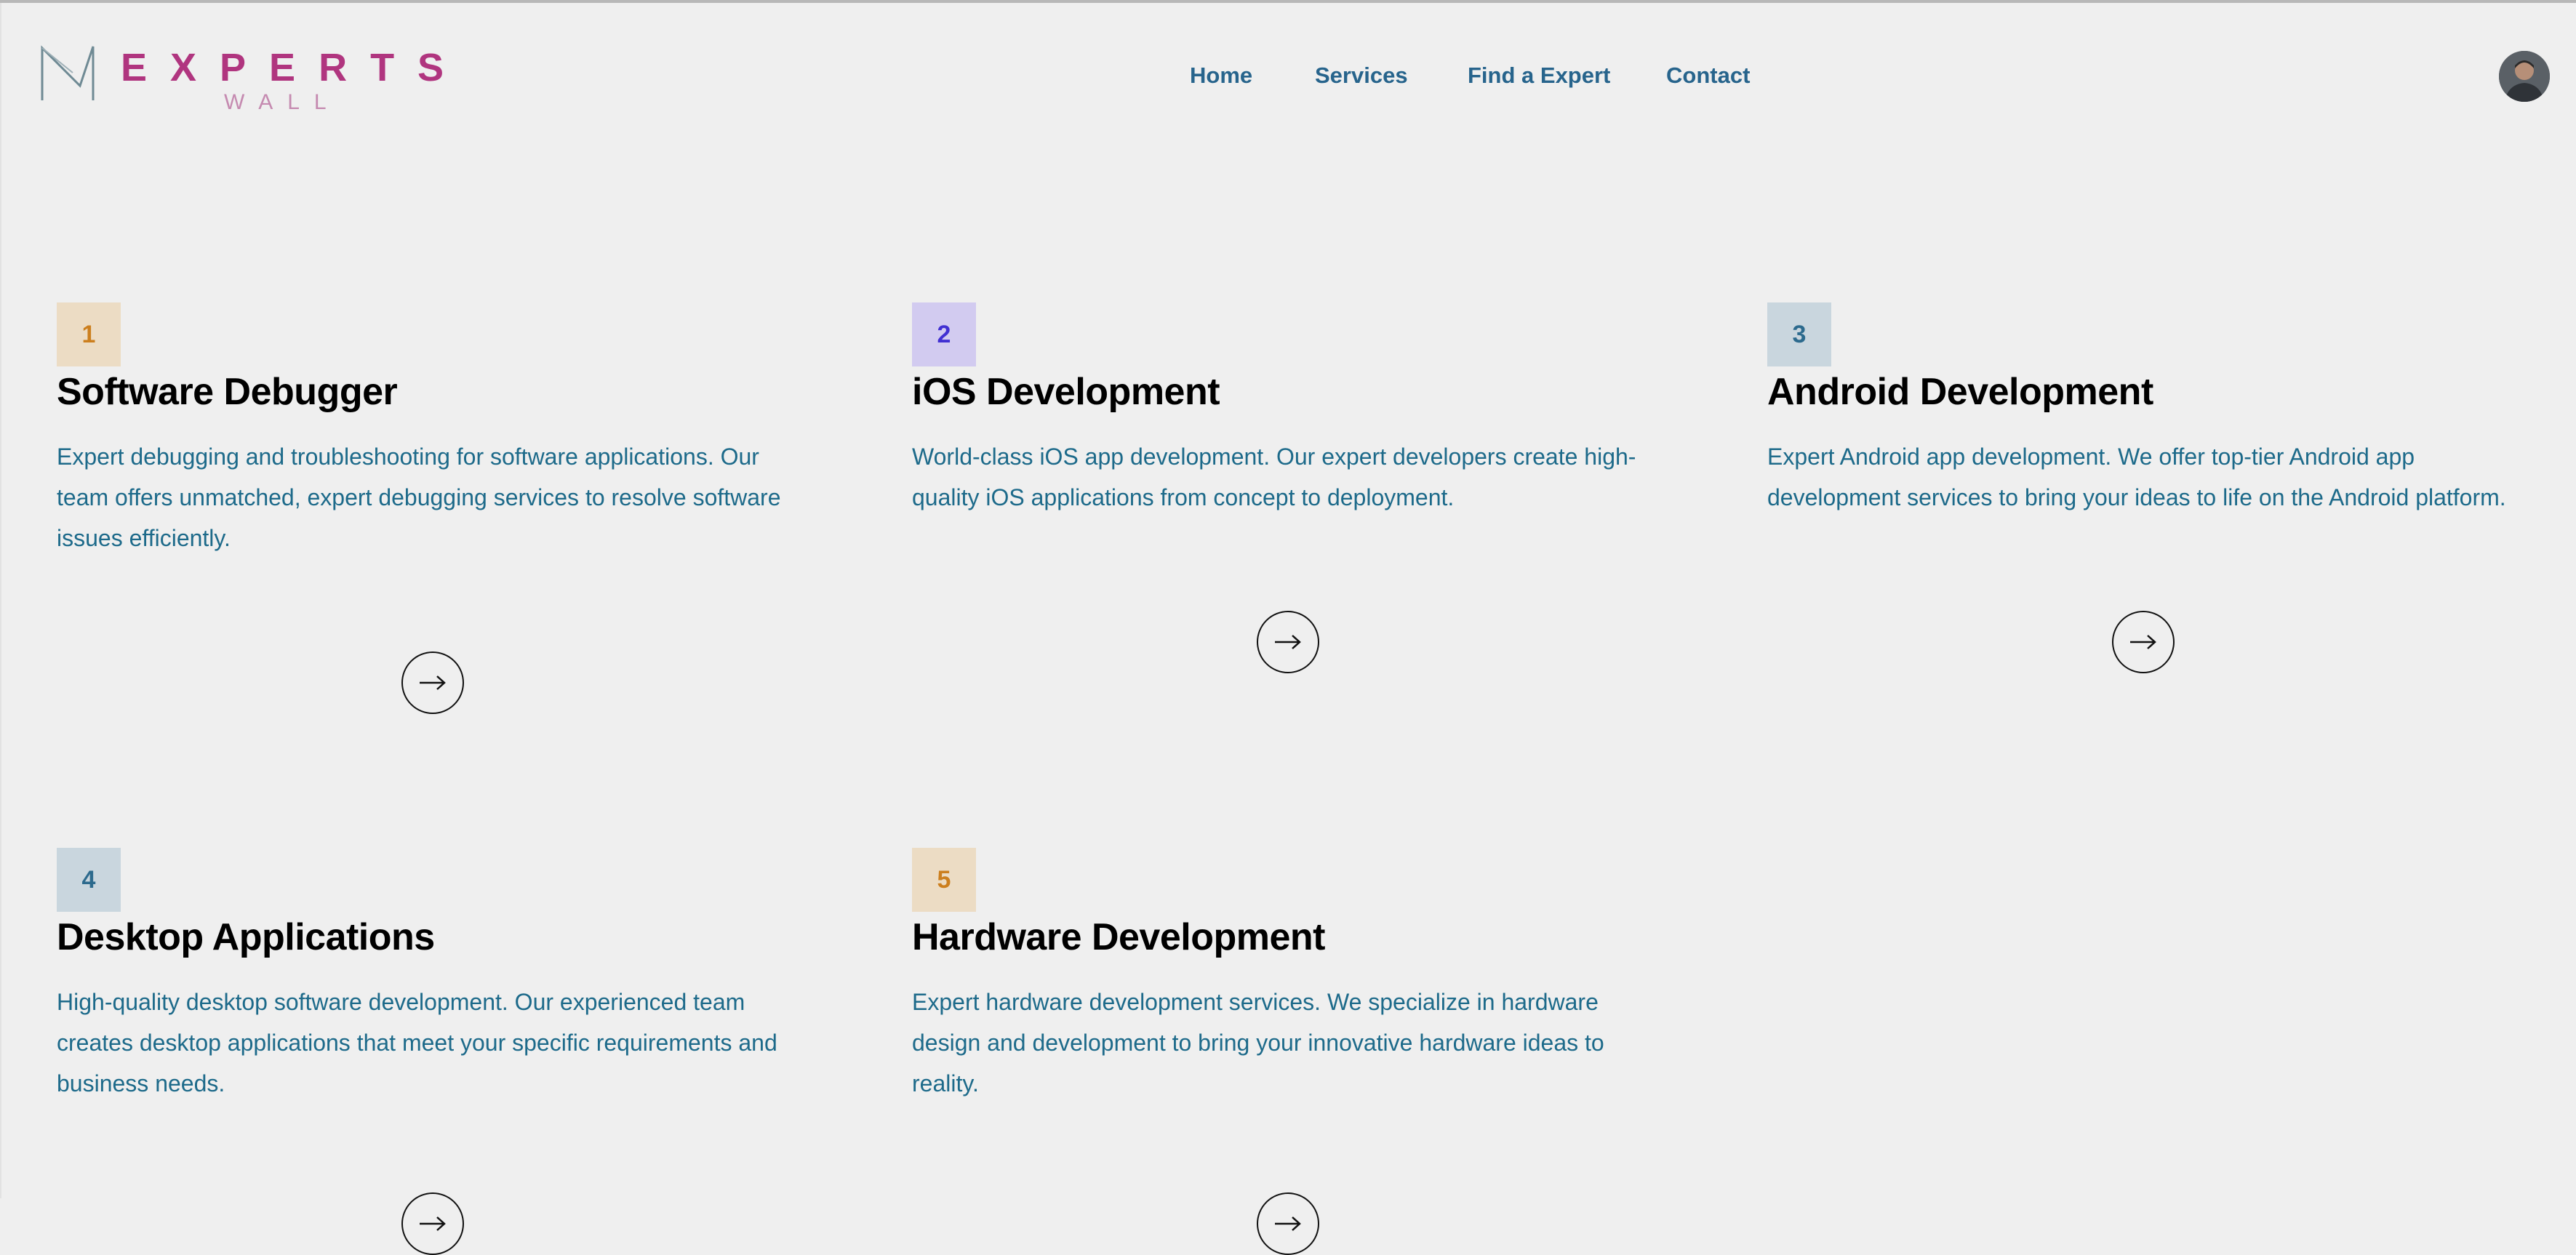 The width and height of the screenshot is (2576, 1255). What do you see at coordinates (944, 334) in the screenshot?
I see `service-number-badge: 2` at bounding box center [944, 334].